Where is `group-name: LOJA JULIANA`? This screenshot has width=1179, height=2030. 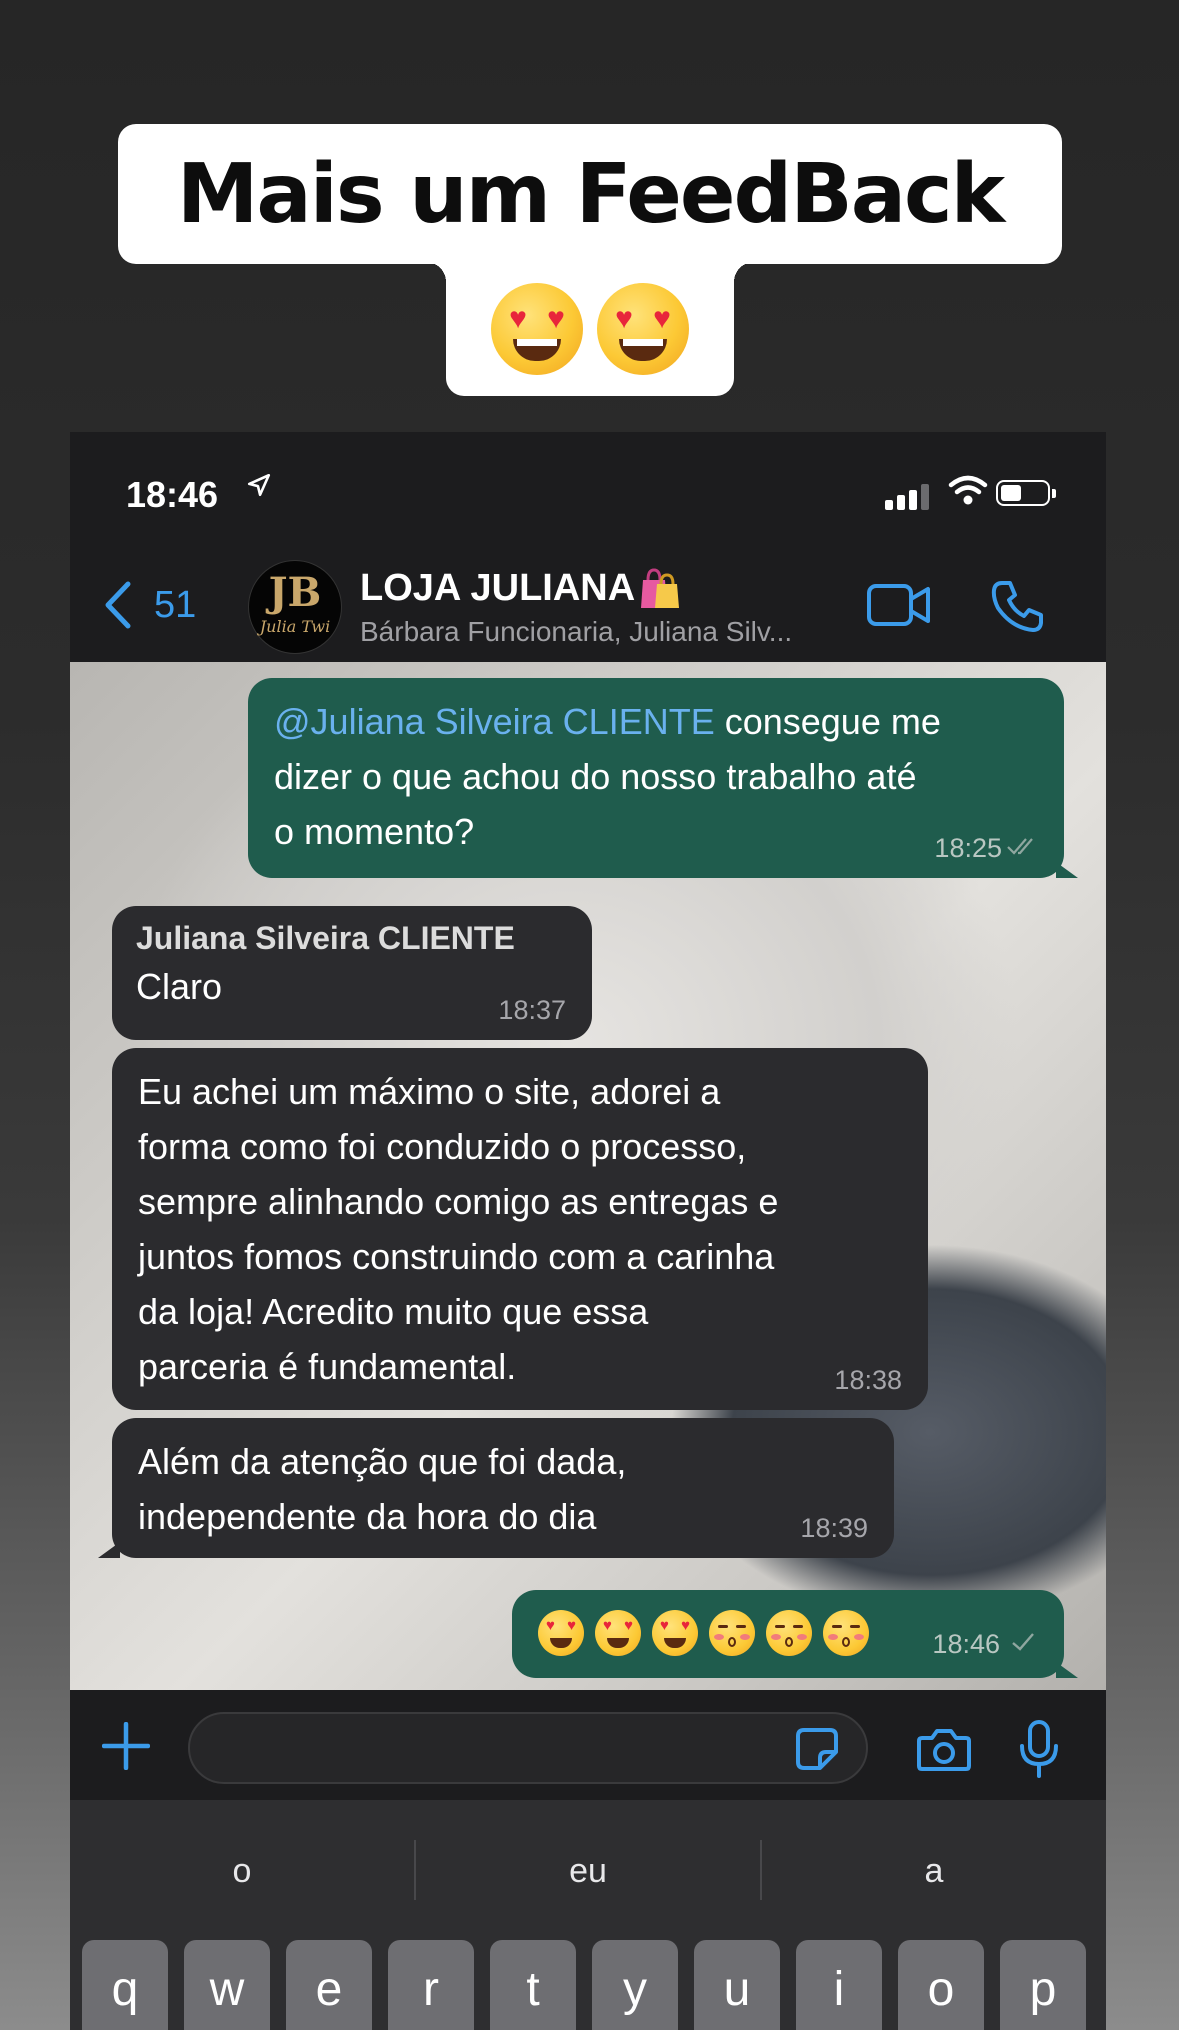
group-name: LOJA JULIANA is located at coordinates (520, 588).